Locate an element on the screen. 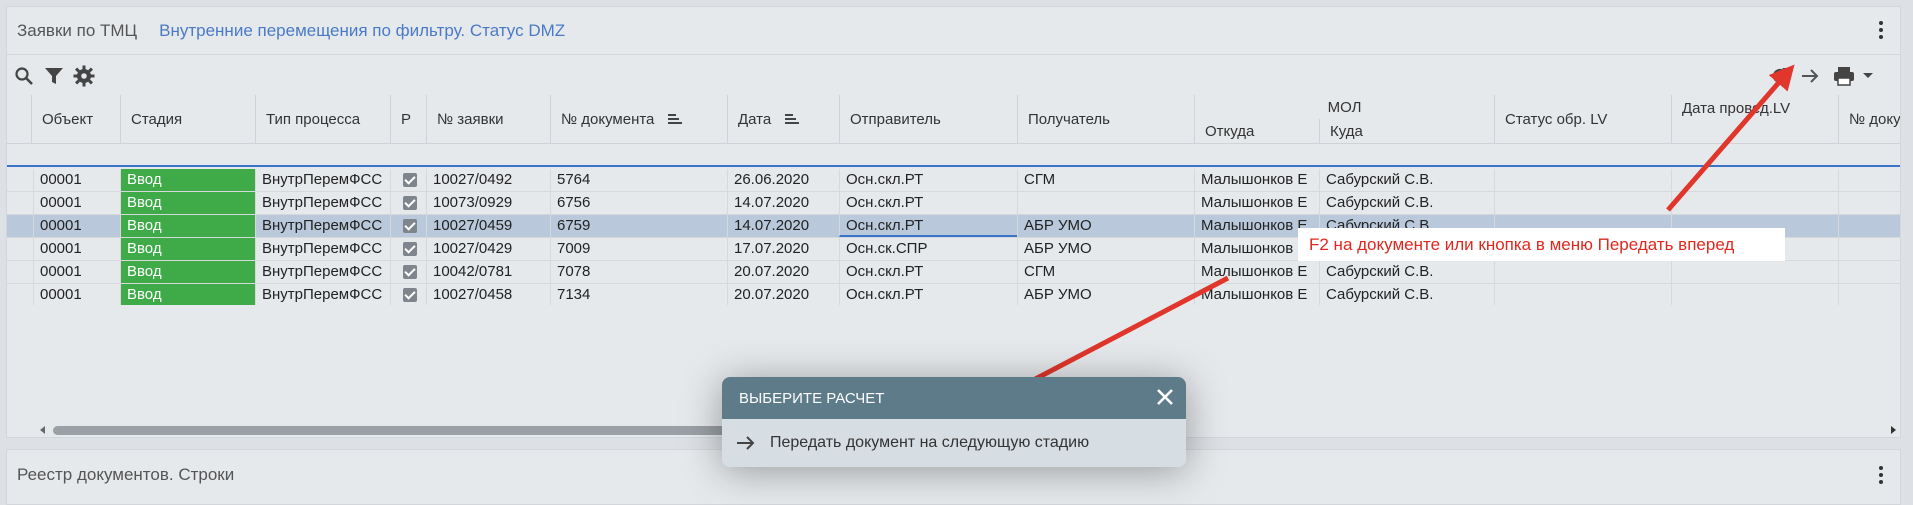 Image resolution: width=1913 pixels, height=505 pixels. cell-date: 26.06.2020 is located at coordinates (783, 180).